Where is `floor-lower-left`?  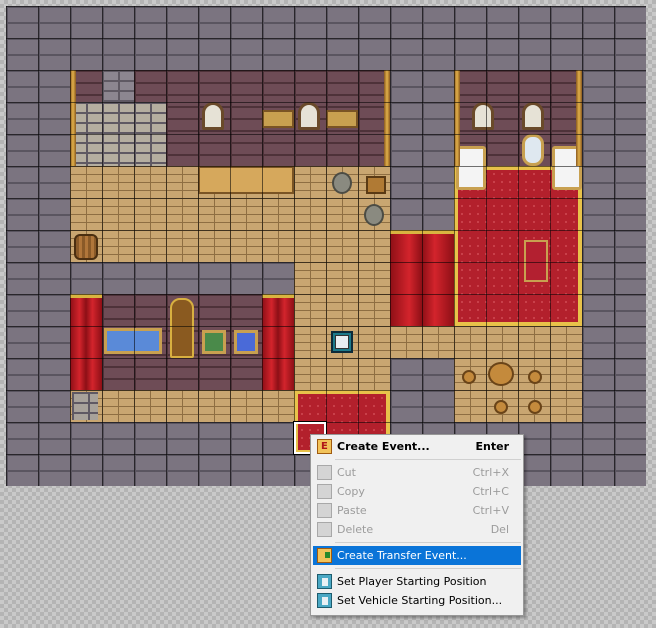
floor-lower-left is located at coordinates (182, 406).